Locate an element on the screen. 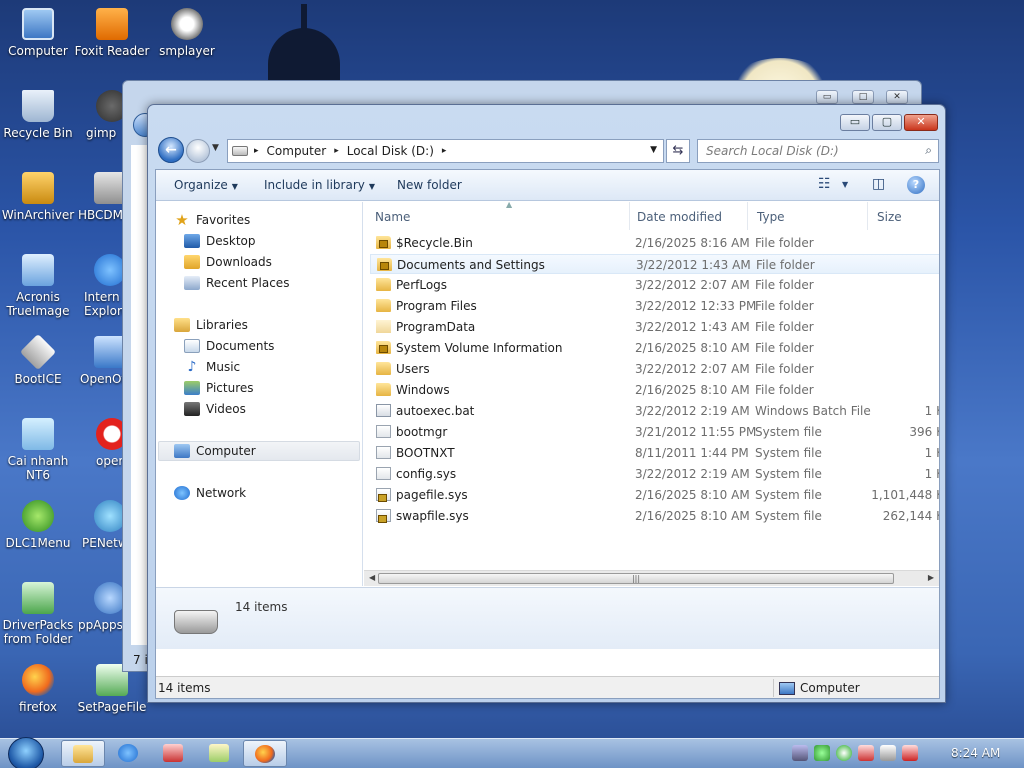 The image size is (1024, 768). taskbar-paint-button is located at coordinates (219, 753).